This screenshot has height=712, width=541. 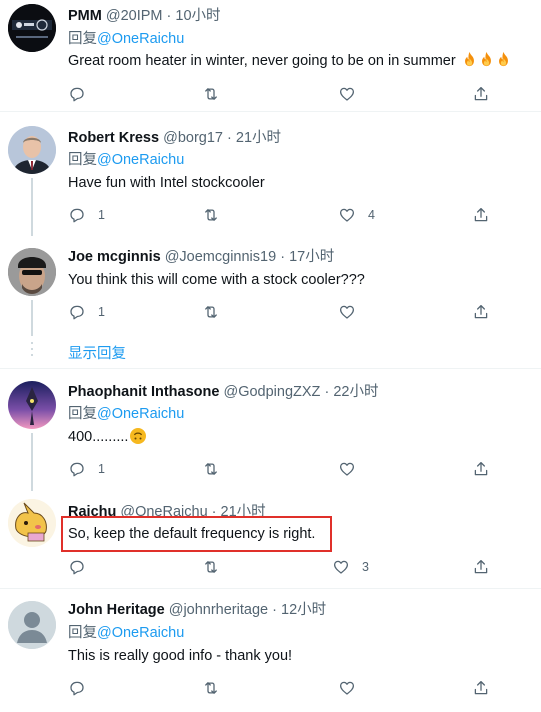 What do you see at coordinates (197, 16) in the screenshot?
I see `tweet-time: 10小时` at bounding box center [197, 16].